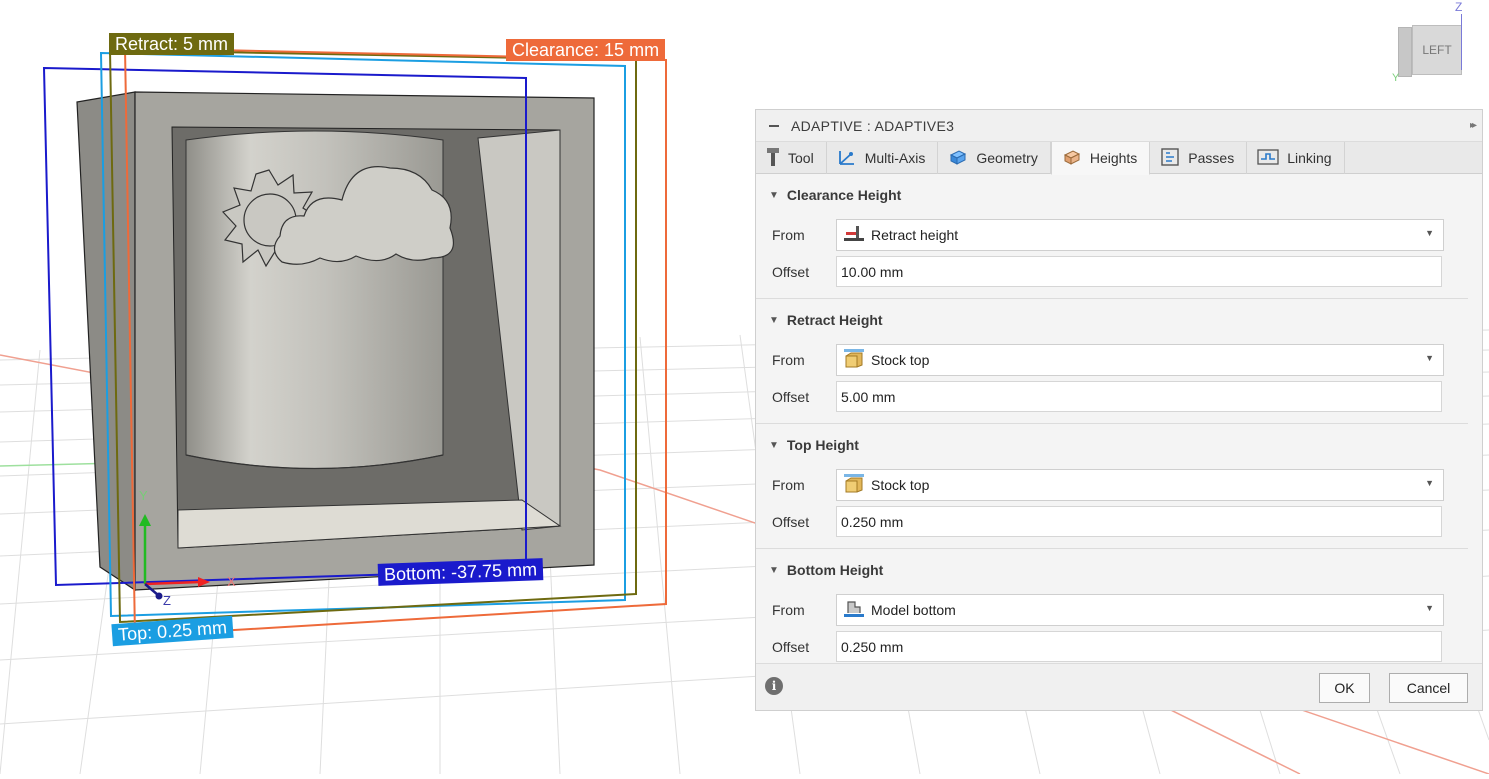 This screenshot has width=1489, height=779. What do you see at coordinates (1405, 52) in the screenshot?
I see `viewcube-side` at bounding box center [1405, 52].